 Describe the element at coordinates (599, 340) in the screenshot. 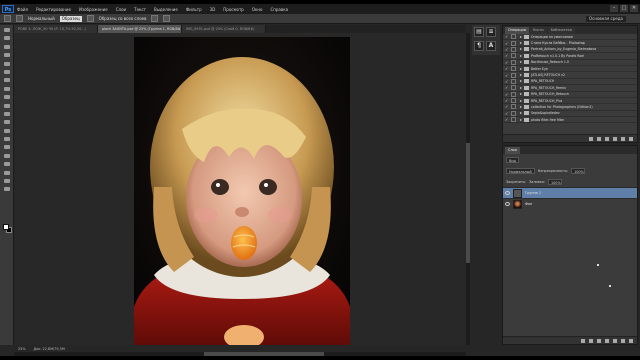

I see `mask-icon` at that location.